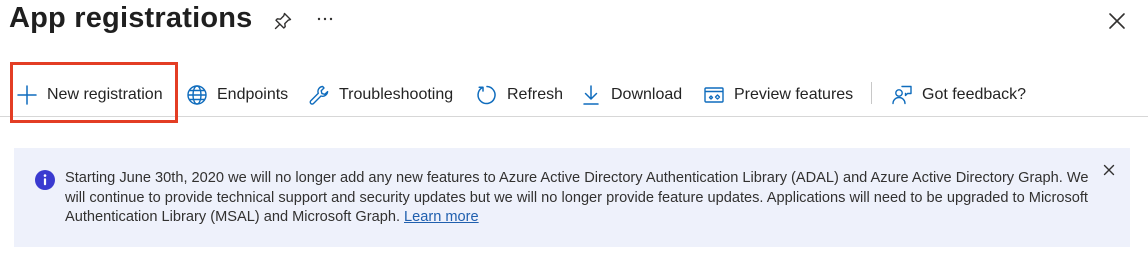 The height and width of the screenshot is (277, 1148). I want to click on refresh-button: Refresh, so click(519, 95).